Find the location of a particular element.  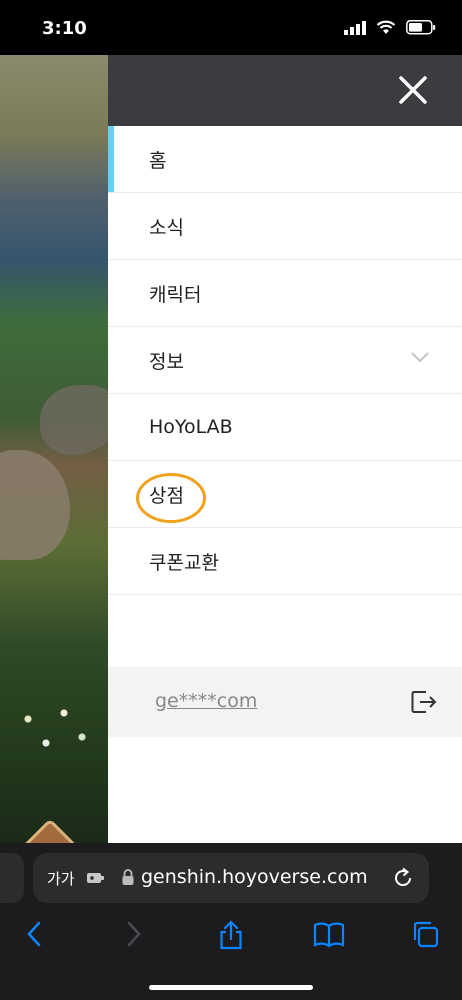

logout-icon is located at coordinates (423, 702).